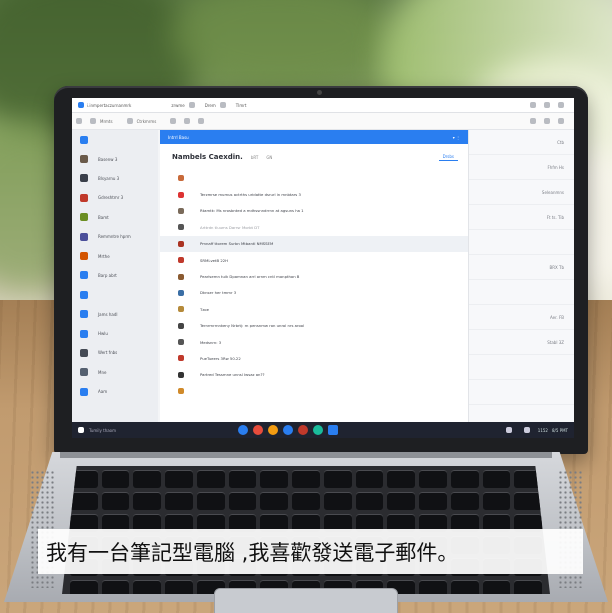  What do you see at coordinates (84, 333) in the screenshot?
I see `notes-icon` at bounding box center [84, 333].